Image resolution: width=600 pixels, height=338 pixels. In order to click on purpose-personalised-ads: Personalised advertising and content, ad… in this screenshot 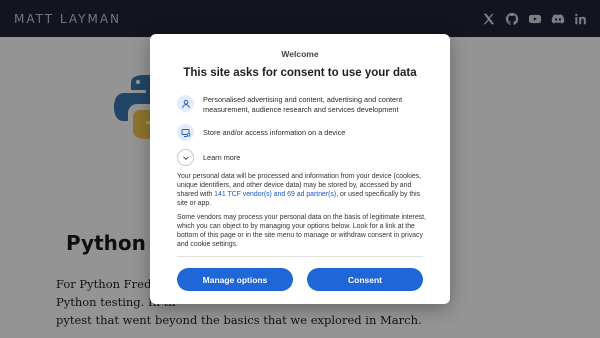, I will do `click(302, 104)`.